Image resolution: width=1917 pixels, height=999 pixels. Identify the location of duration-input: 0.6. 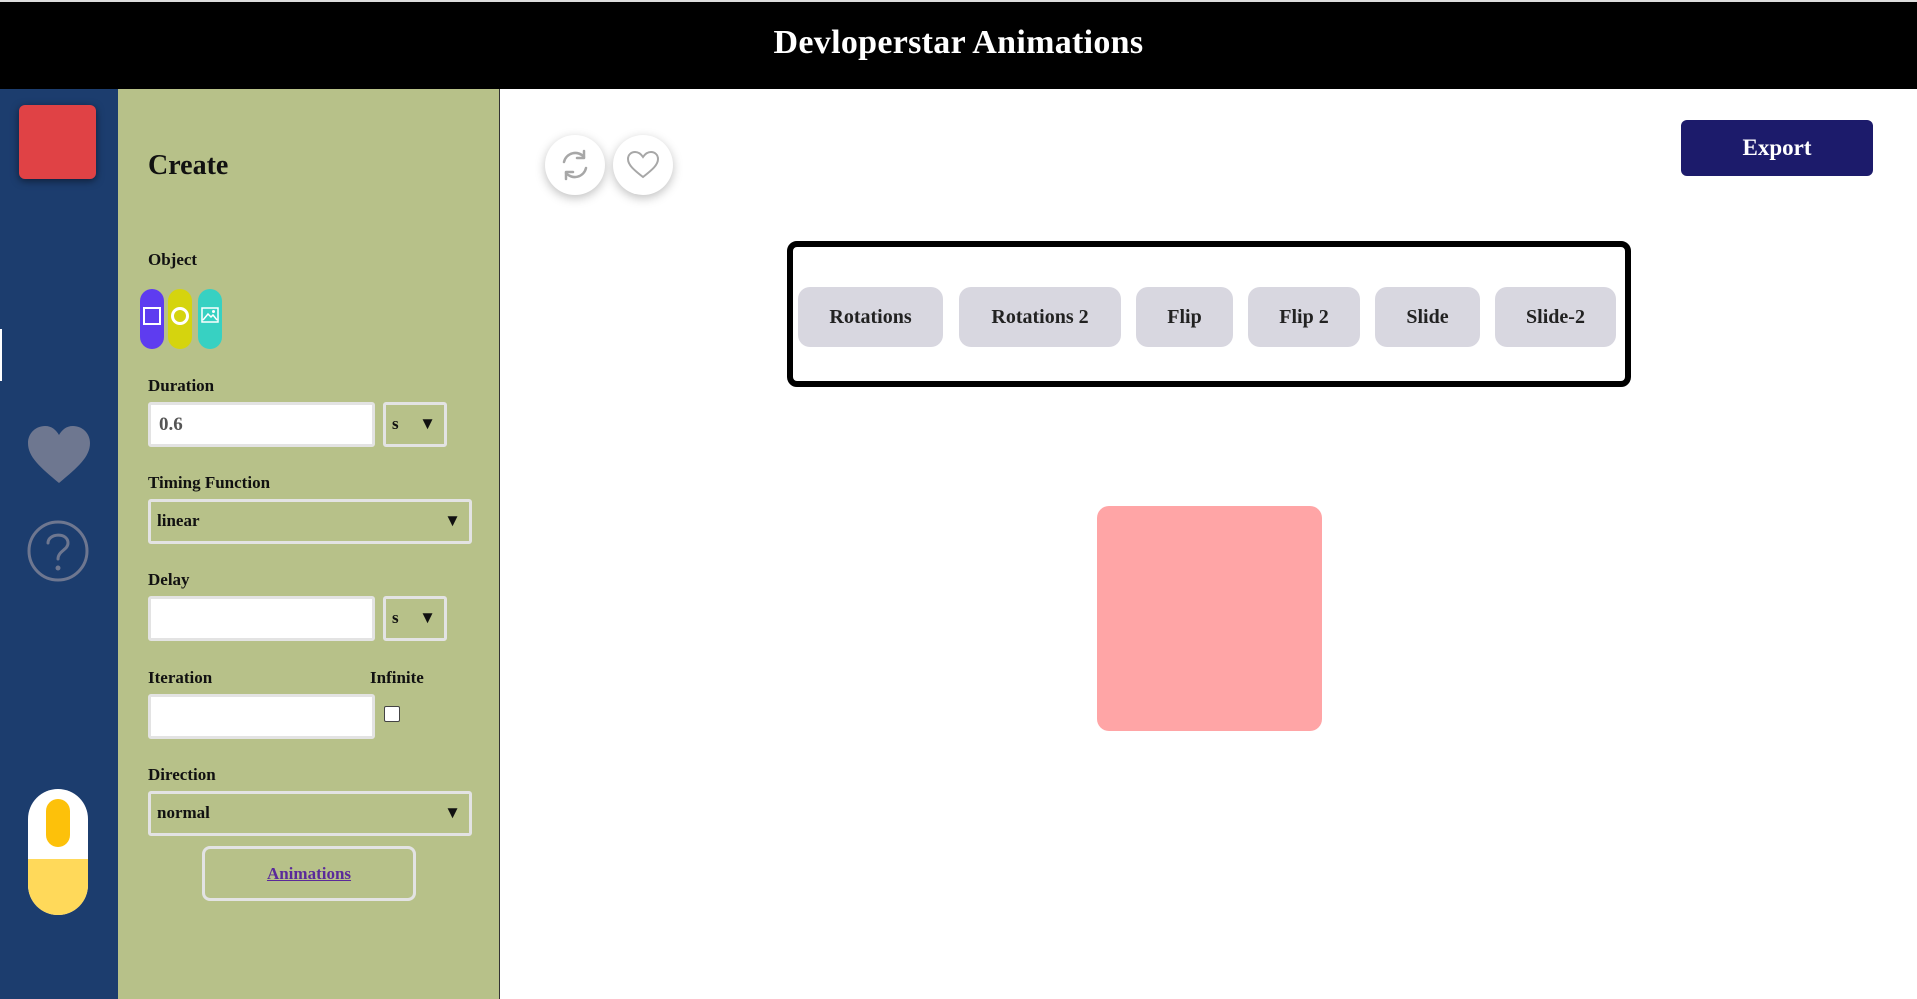
(261, 424).